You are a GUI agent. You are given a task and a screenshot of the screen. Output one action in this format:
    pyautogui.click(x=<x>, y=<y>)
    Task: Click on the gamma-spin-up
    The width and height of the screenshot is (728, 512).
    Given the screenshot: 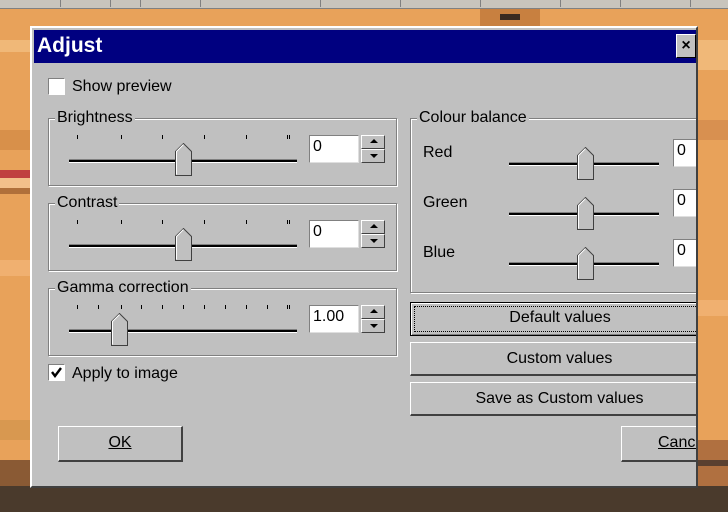 What is the action you would take?
    pyautogui.click(x=373, y=312)
    